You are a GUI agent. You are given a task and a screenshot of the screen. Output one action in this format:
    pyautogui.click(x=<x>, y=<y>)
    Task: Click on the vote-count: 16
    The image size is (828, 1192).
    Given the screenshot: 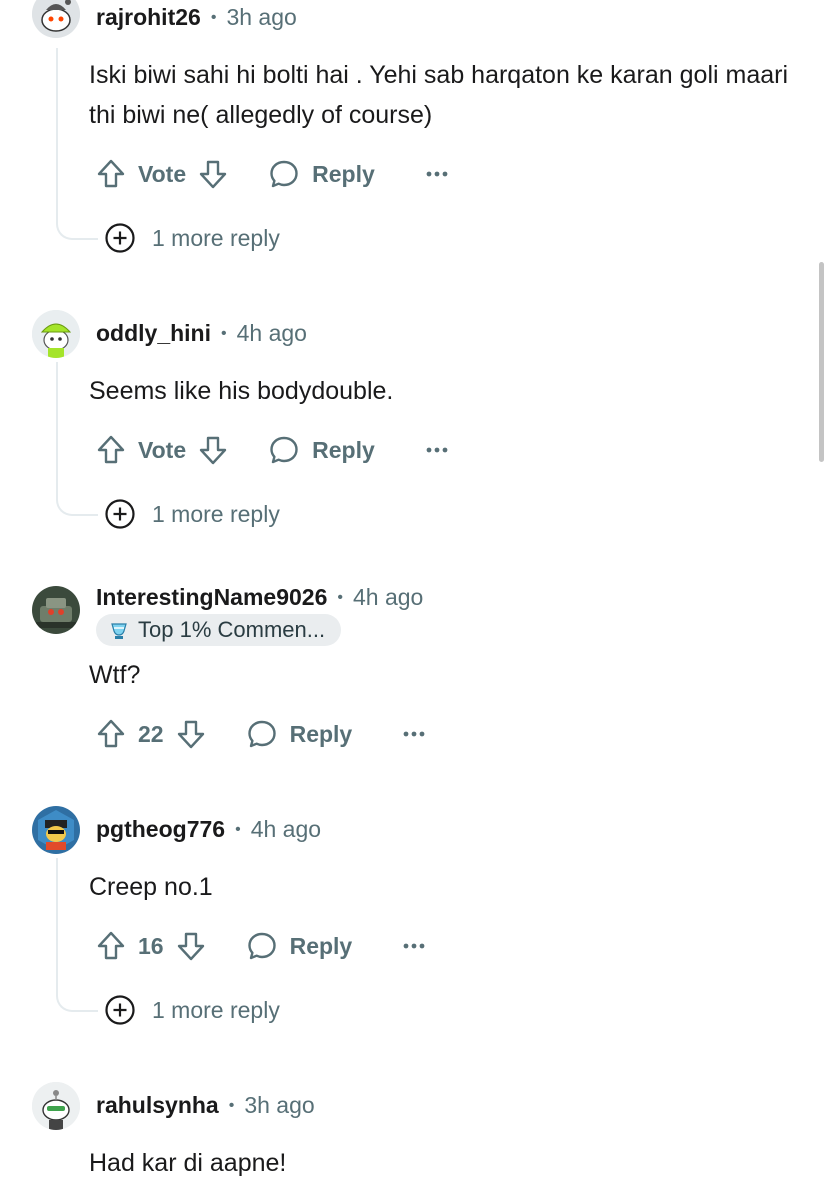 What is the action you would take?
    pyautogui.click(x=151, y=945)
    